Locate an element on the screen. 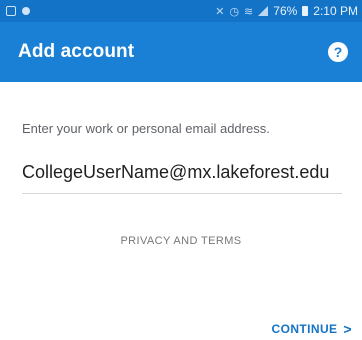  status-right-icons: ✕ ◷ ≋ 76% 2:10 PM is located at coordinates (286, 11).